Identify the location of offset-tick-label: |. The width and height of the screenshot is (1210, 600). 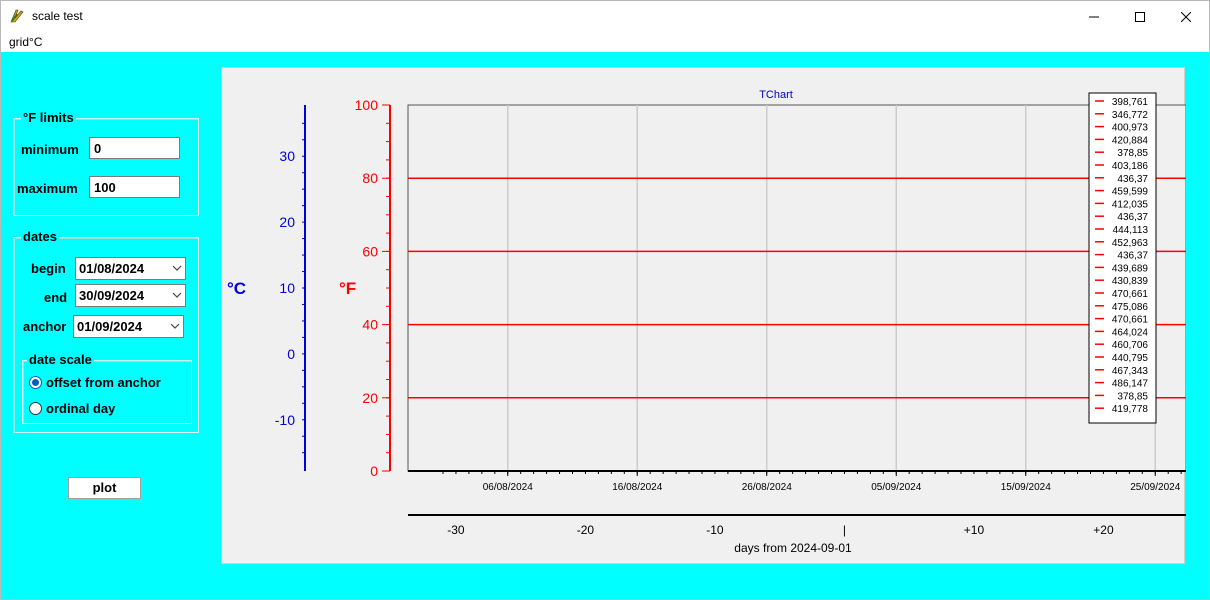
(844, 530).